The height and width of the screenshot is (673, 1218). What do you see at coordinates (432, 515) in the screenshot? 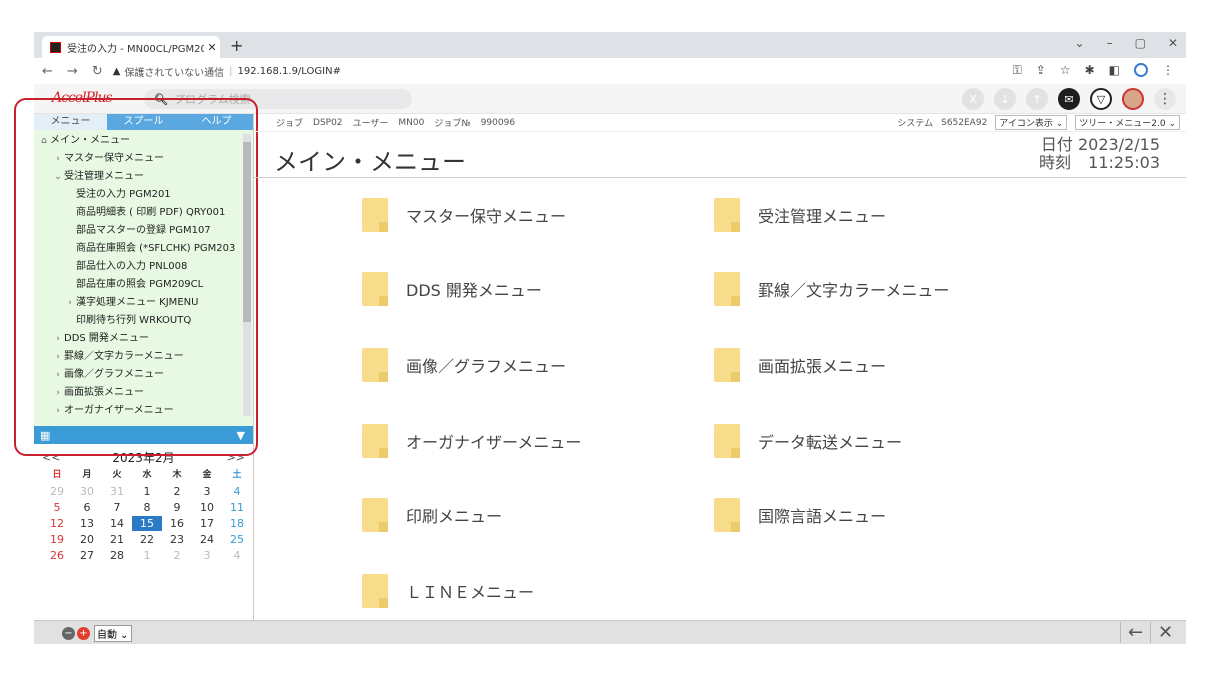
I see `menu-item-print: 印刷メニュー` at bounding box center [432, 515].